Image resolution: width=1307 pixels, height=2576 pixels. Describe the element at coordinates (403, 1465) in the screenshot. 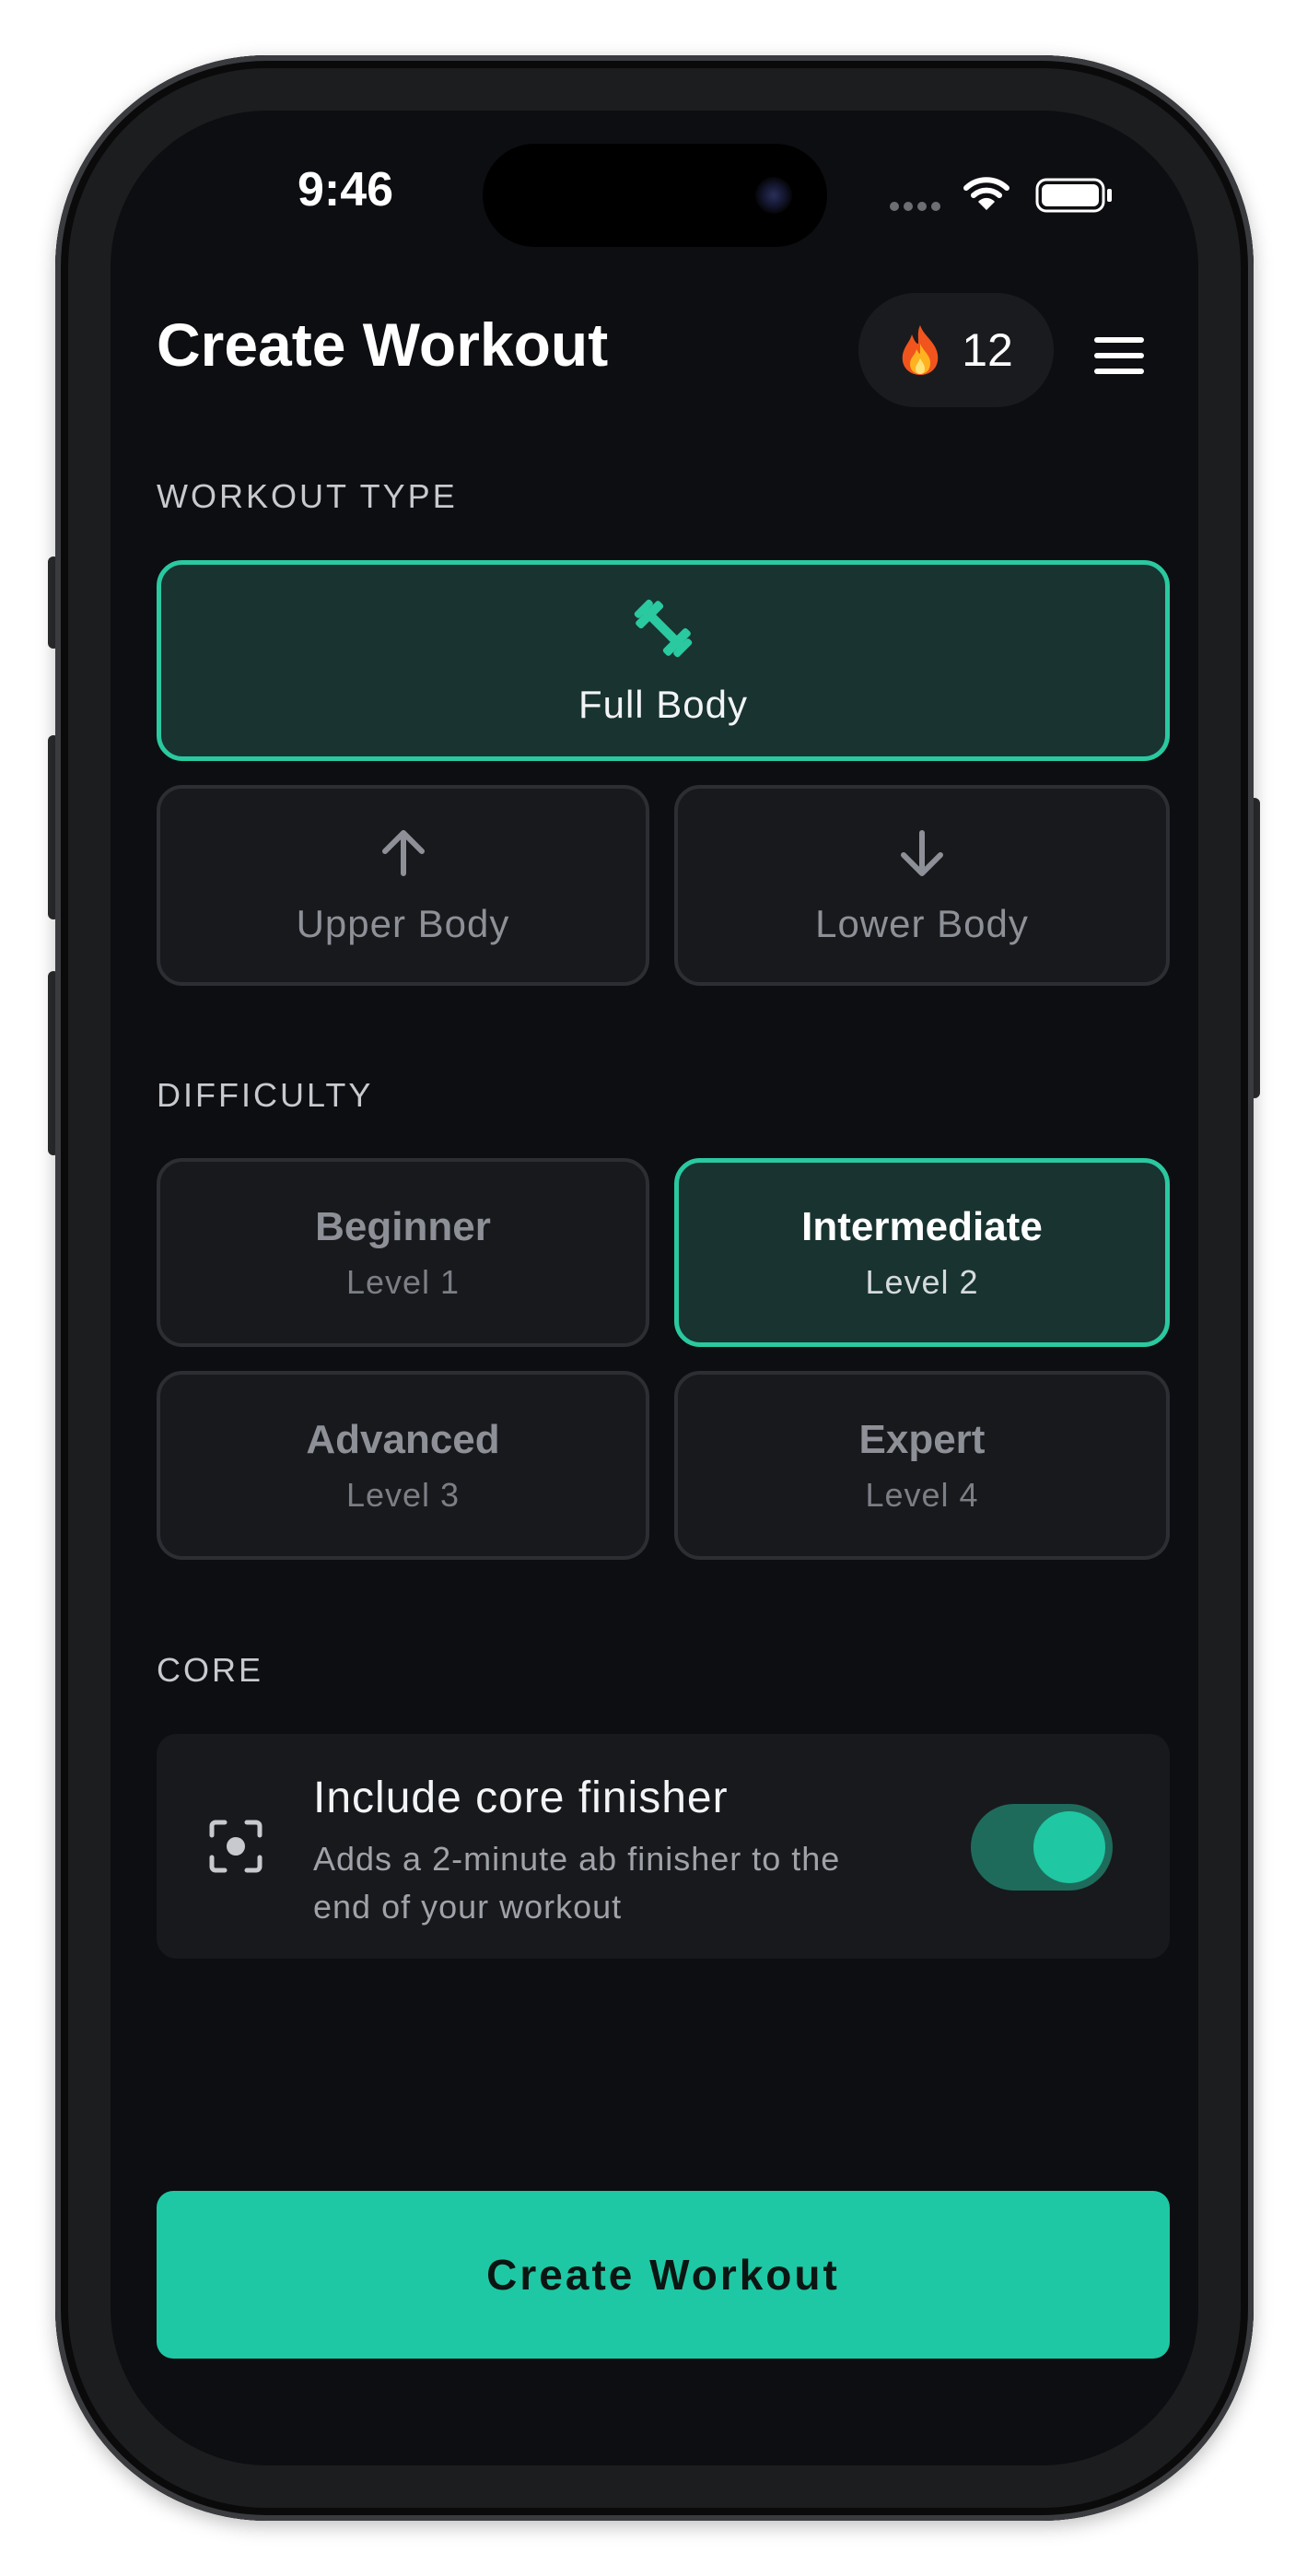

I see `difficulty-advanced: Advanced Level 3` at that location.